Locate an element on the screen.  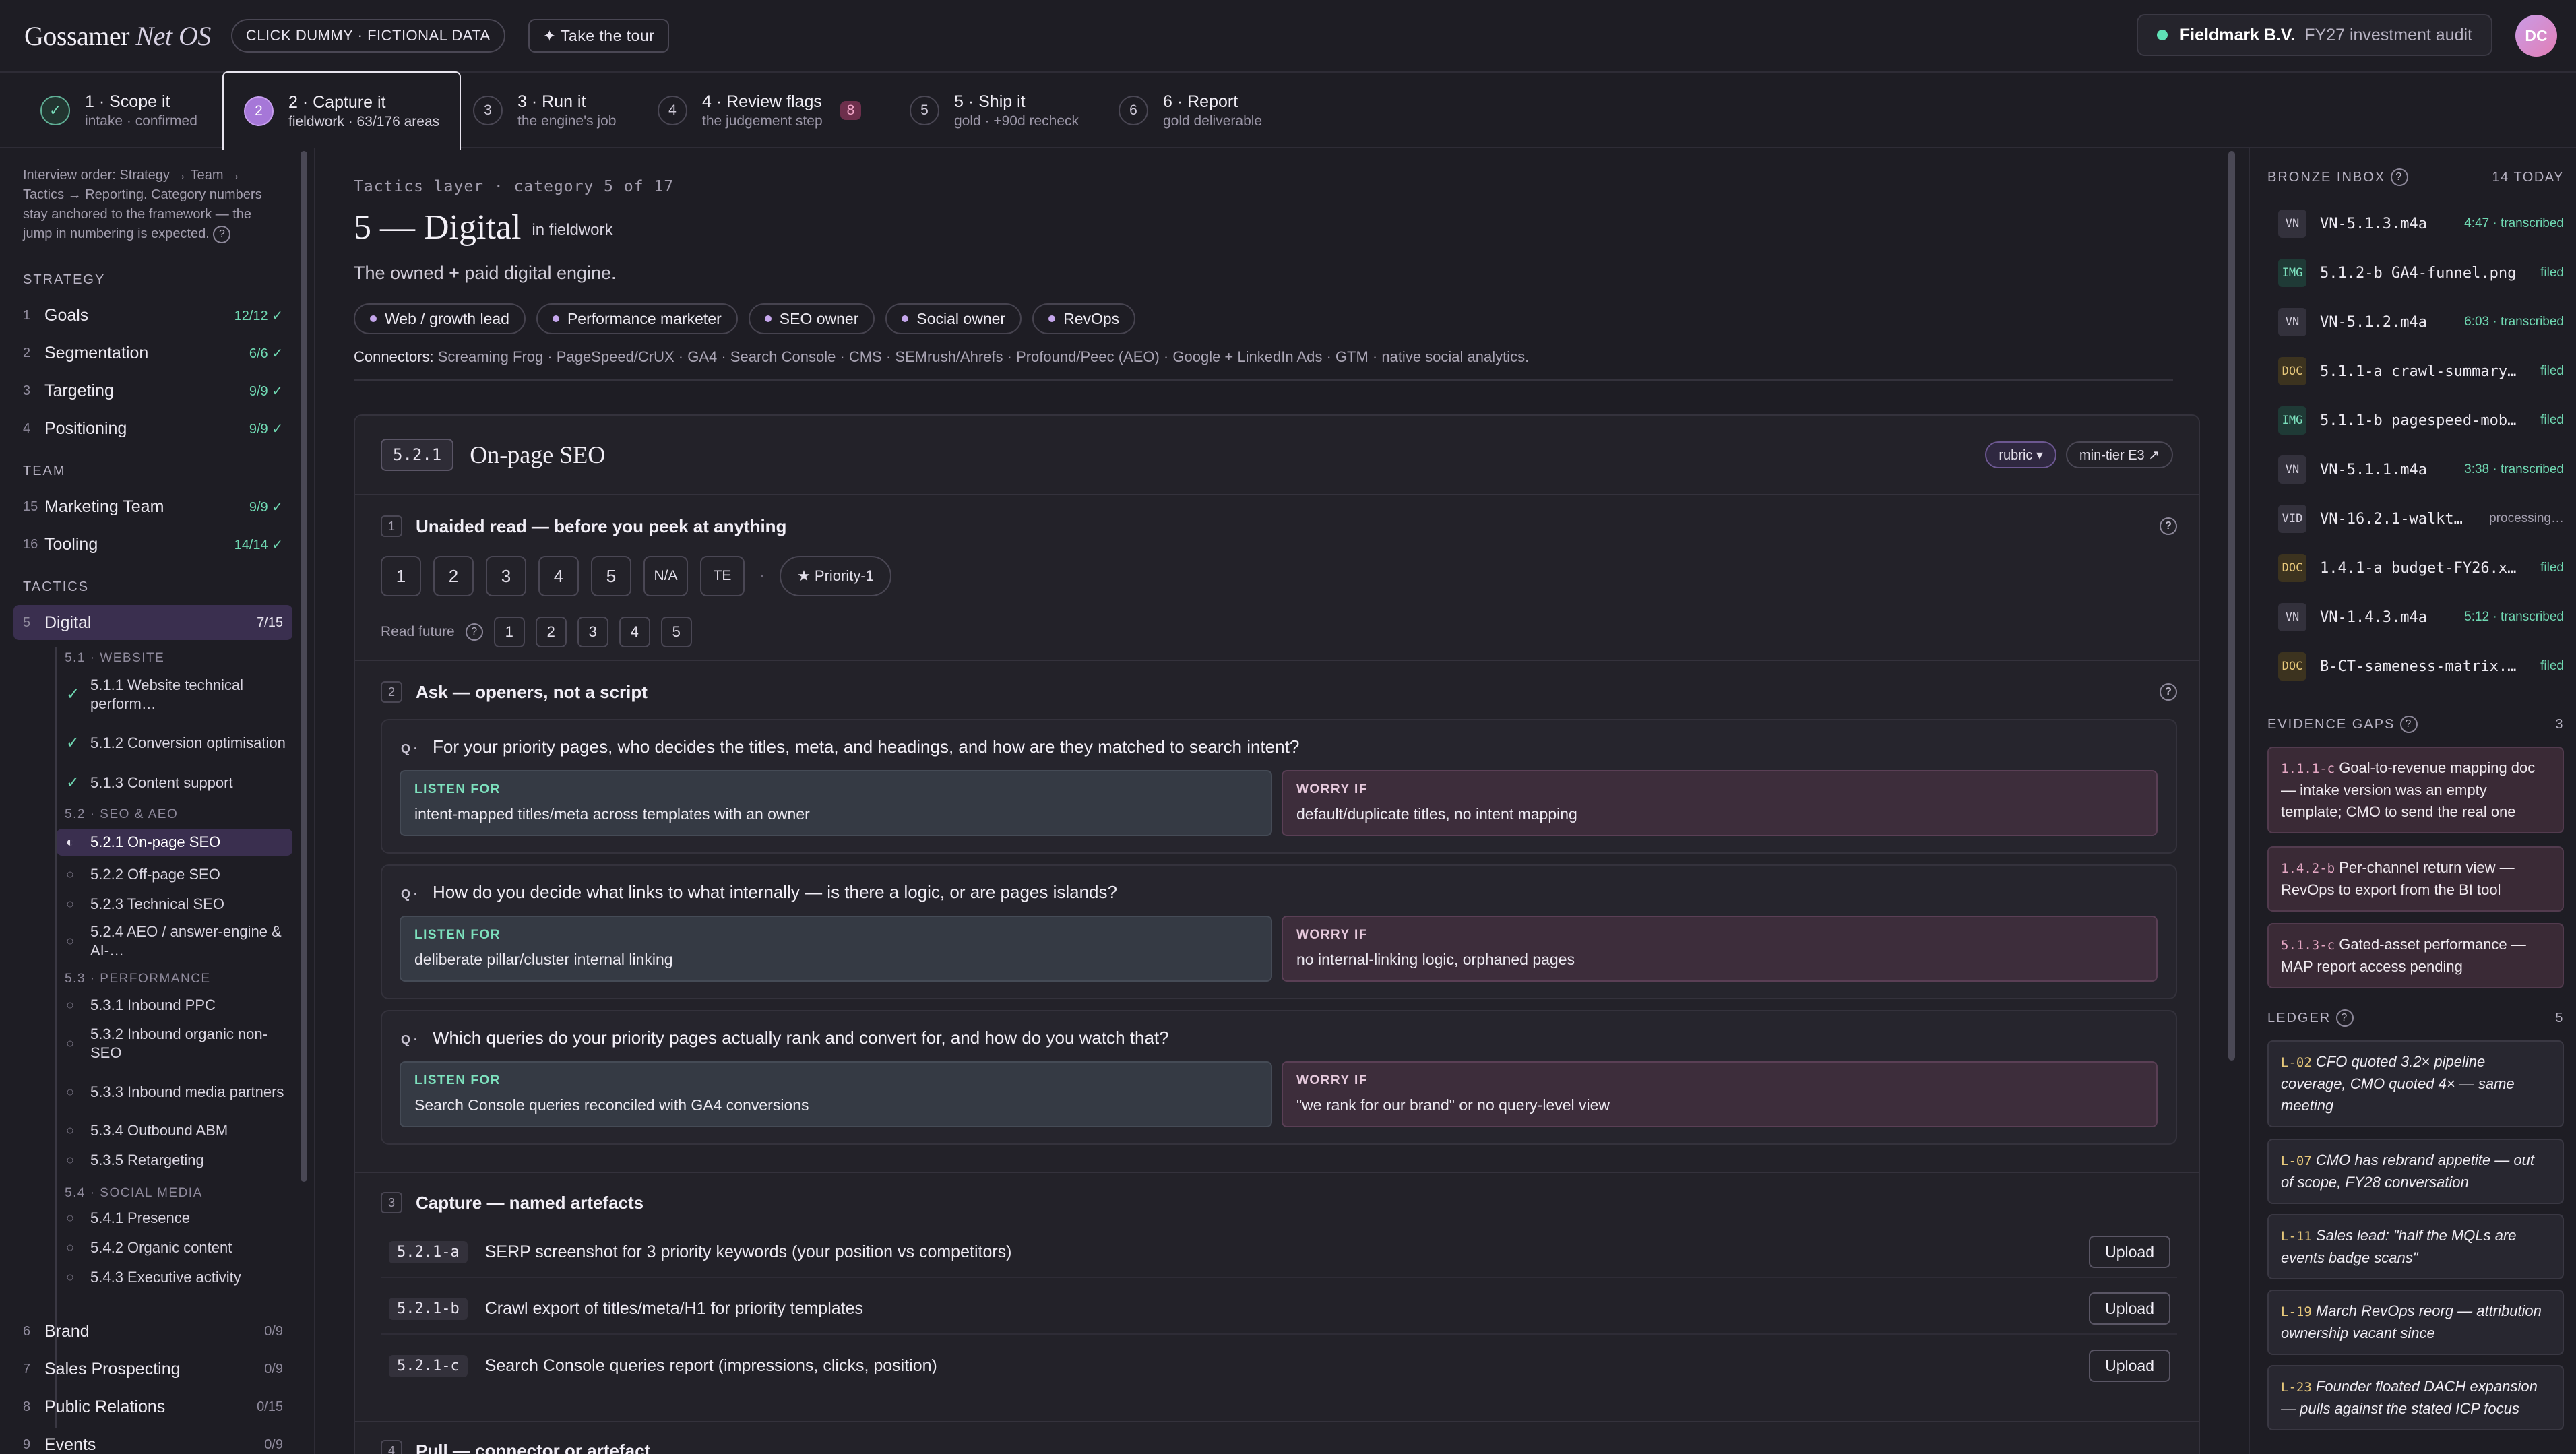
inbox-item: DOC 5.1.1-a crawl-summary… filed is located at coordinates (2421, 371).